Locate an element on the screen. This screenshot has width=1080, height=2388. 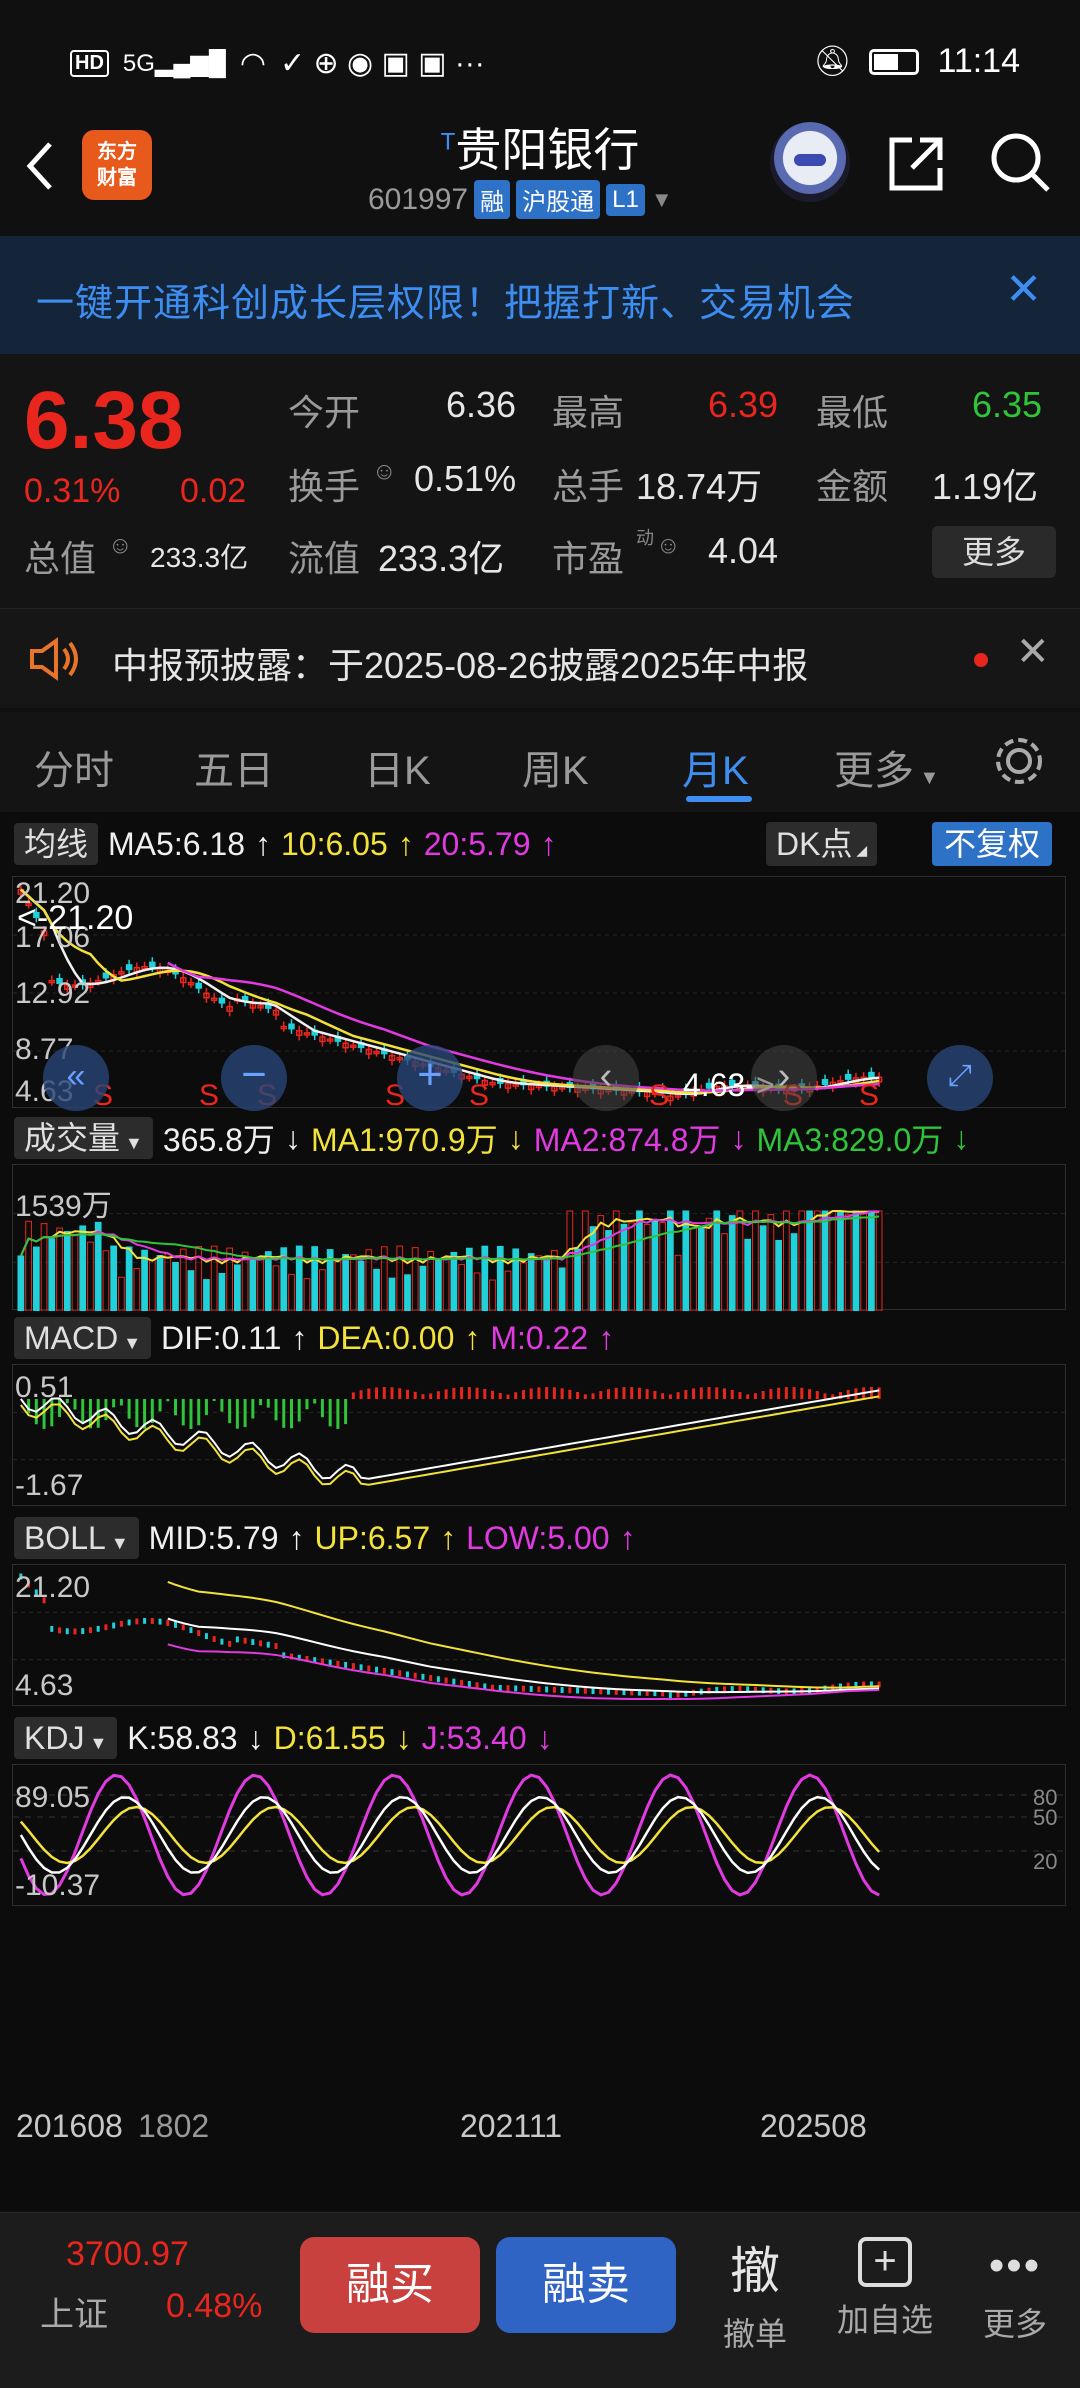
amount-value: 1.19亿 is located at coordinates (985, 486).